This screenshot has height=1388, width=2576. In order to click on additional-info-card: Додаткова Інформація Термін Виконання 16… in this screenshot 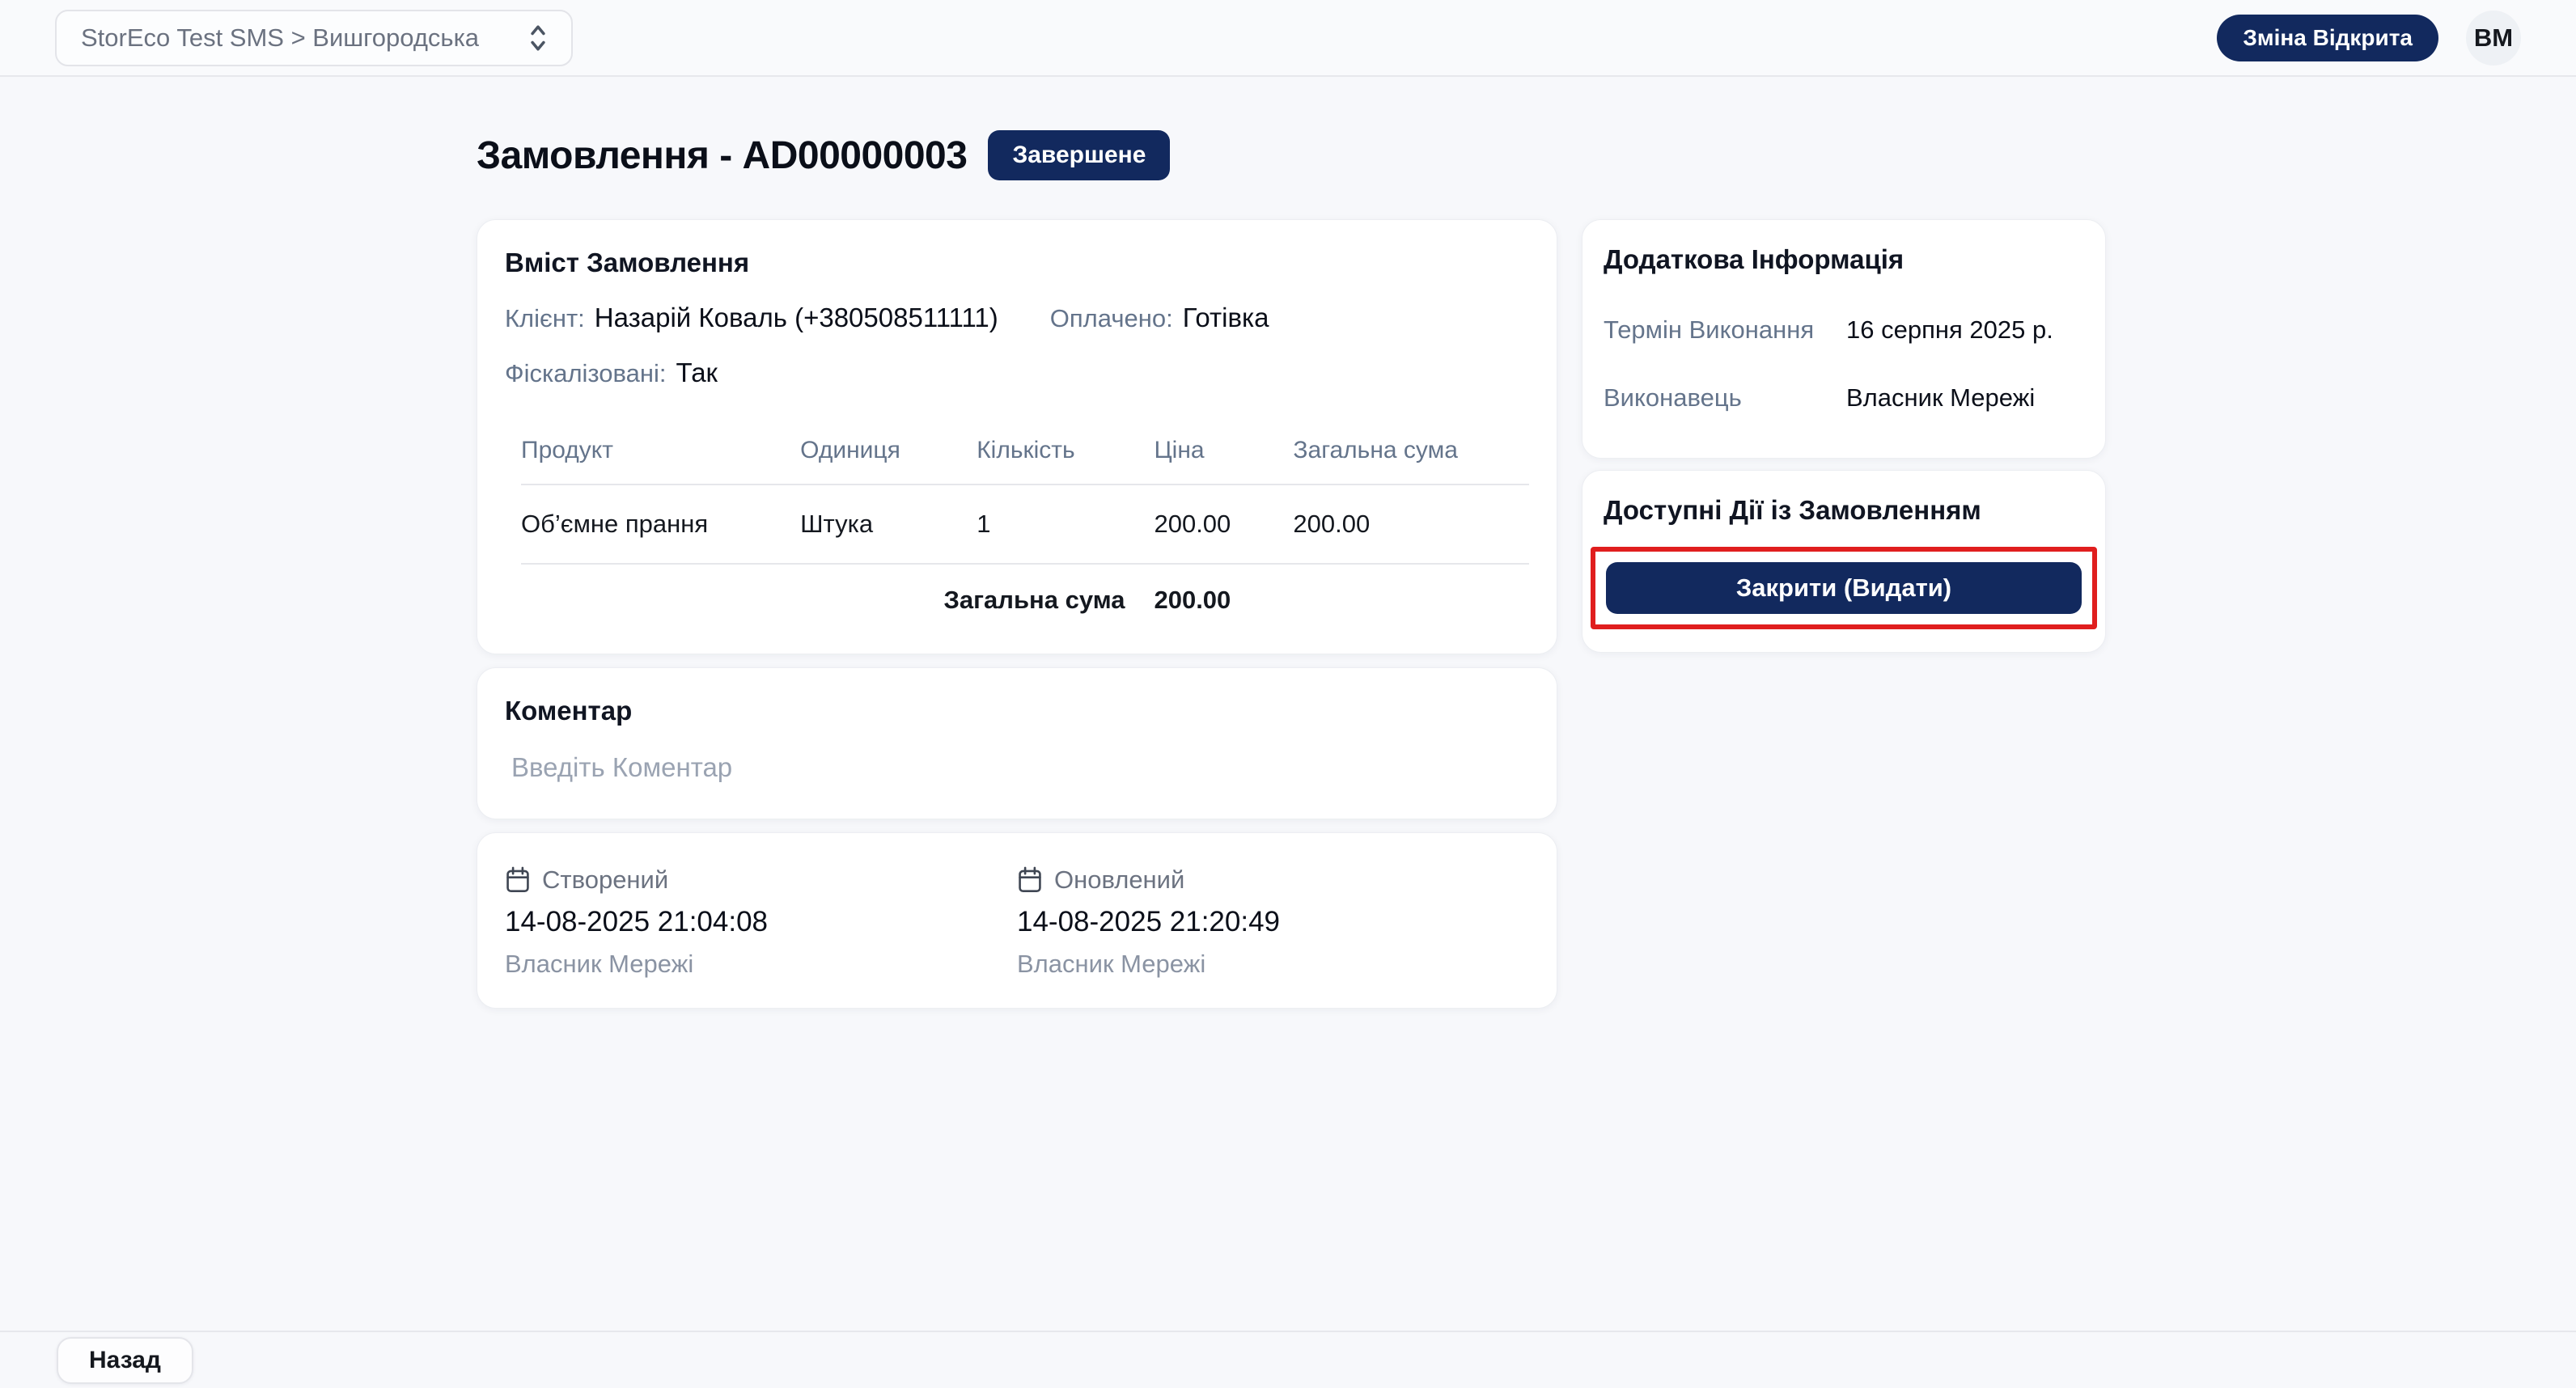, I will do `click(1844, 339)`.